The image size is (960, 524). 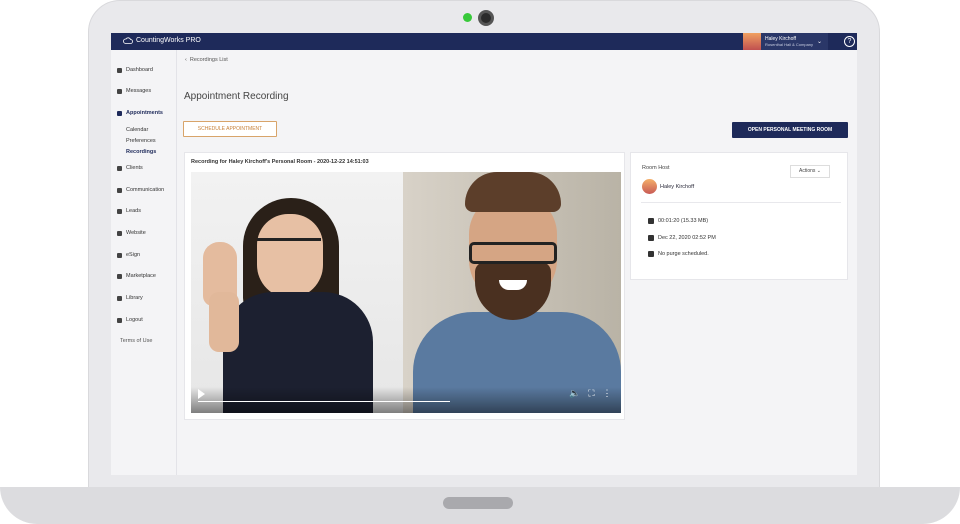 I want to click on sidebar-item-label: Dashboard, so click(x=139, y=70).